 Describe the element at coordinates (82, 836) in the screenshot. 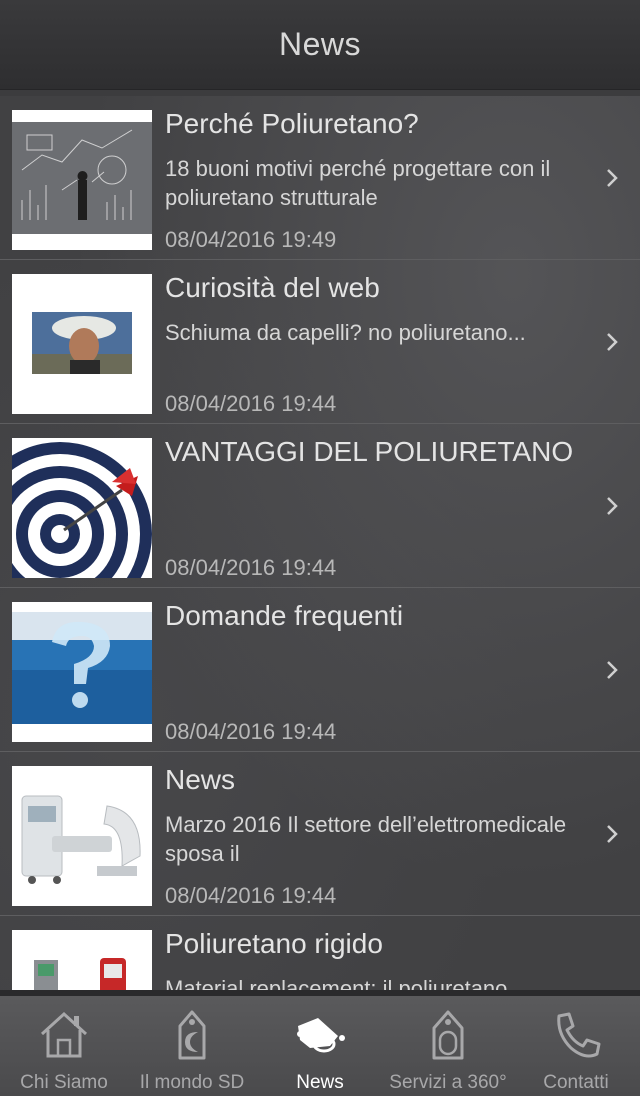

I see `medical-equipment-thumbnail` at that location.